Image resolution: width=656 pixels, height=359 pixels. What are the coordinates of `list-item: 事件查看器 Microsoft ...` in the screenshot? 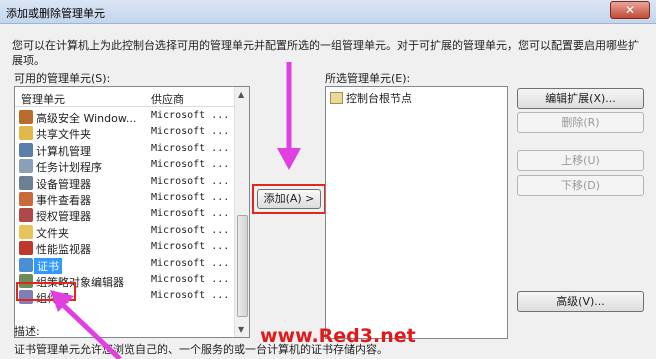 It's located at (125, 199).